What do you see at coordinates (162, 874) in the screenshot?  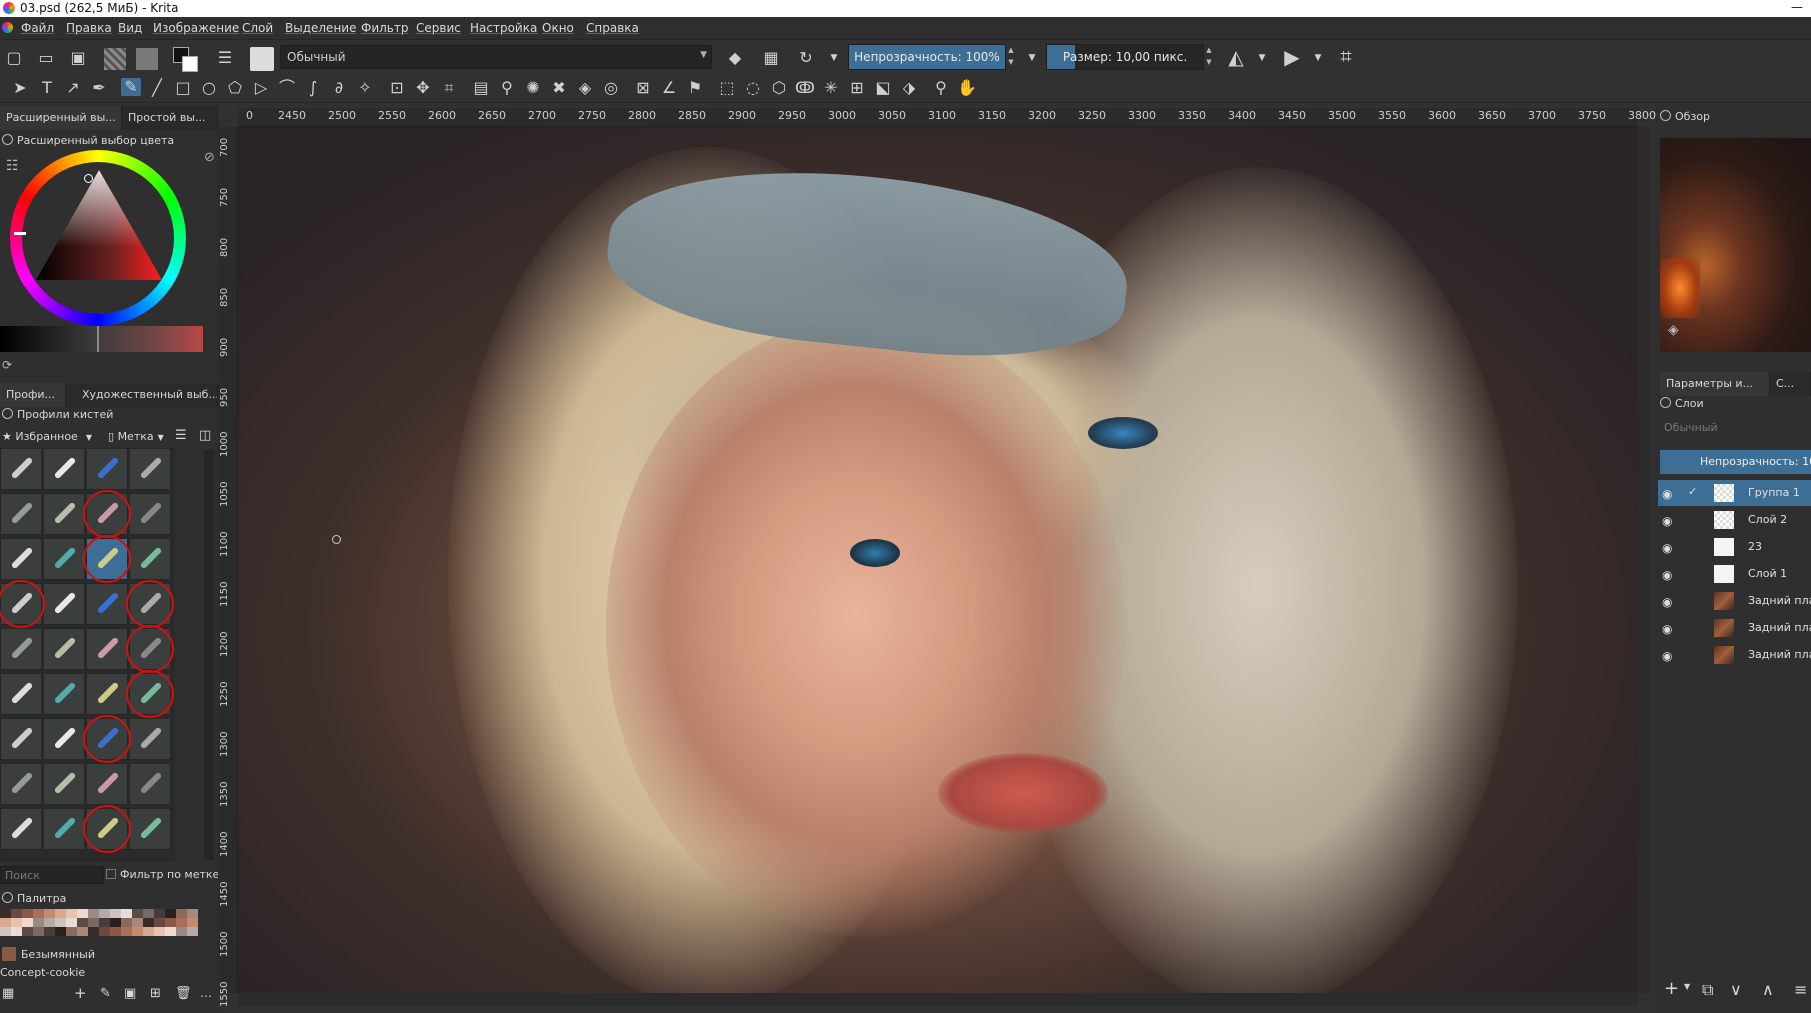 I see `filter-by-tag-checkbox: Фильтр по метке` at bounding box center [162, 874].